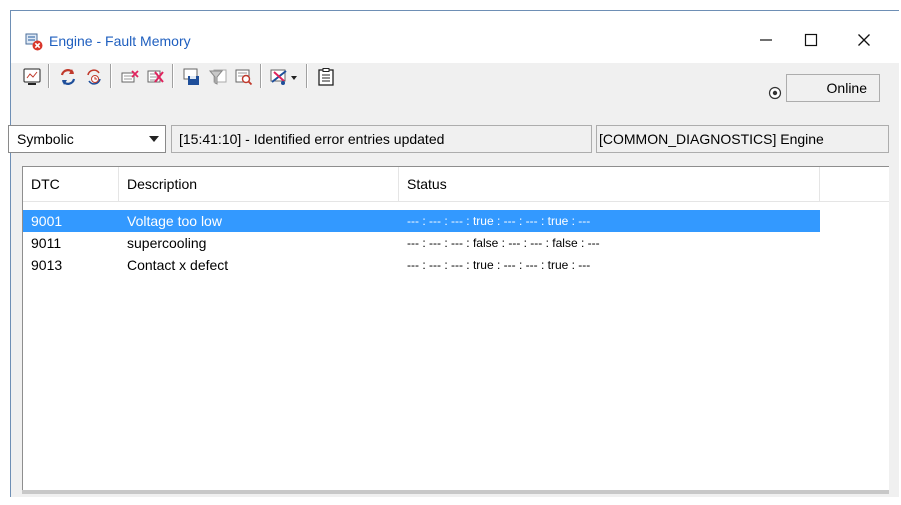 This screenshot has width=901, height=505. What do you see at coordinates (120, 41) in the screenshot?
I see `window-title: Engine - Fault Memory` at bounding box center [120, 41].